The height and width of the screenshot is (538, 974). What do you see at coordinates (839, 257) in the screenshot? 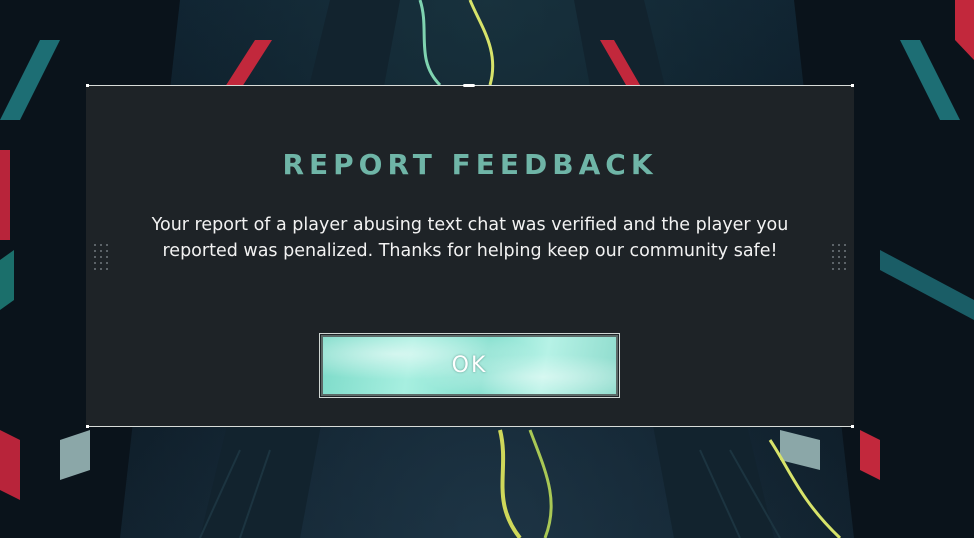
I see `decorative-dots-right` at bounding box center [839, 257].